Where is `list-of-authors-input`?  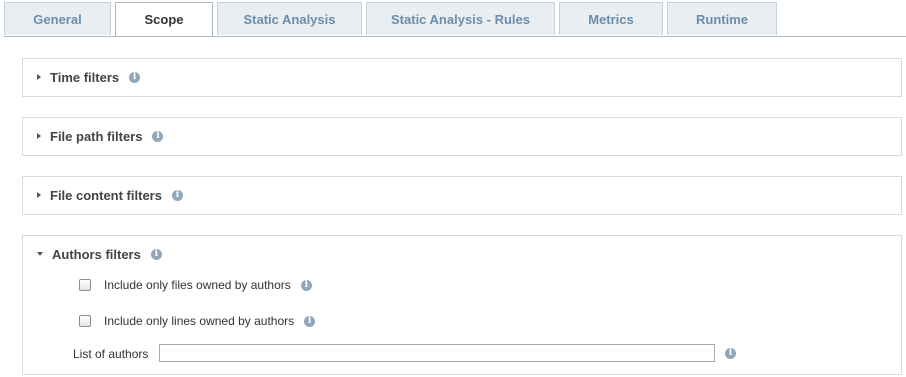 list-of-authors-input is located at coordinates (437, 353).